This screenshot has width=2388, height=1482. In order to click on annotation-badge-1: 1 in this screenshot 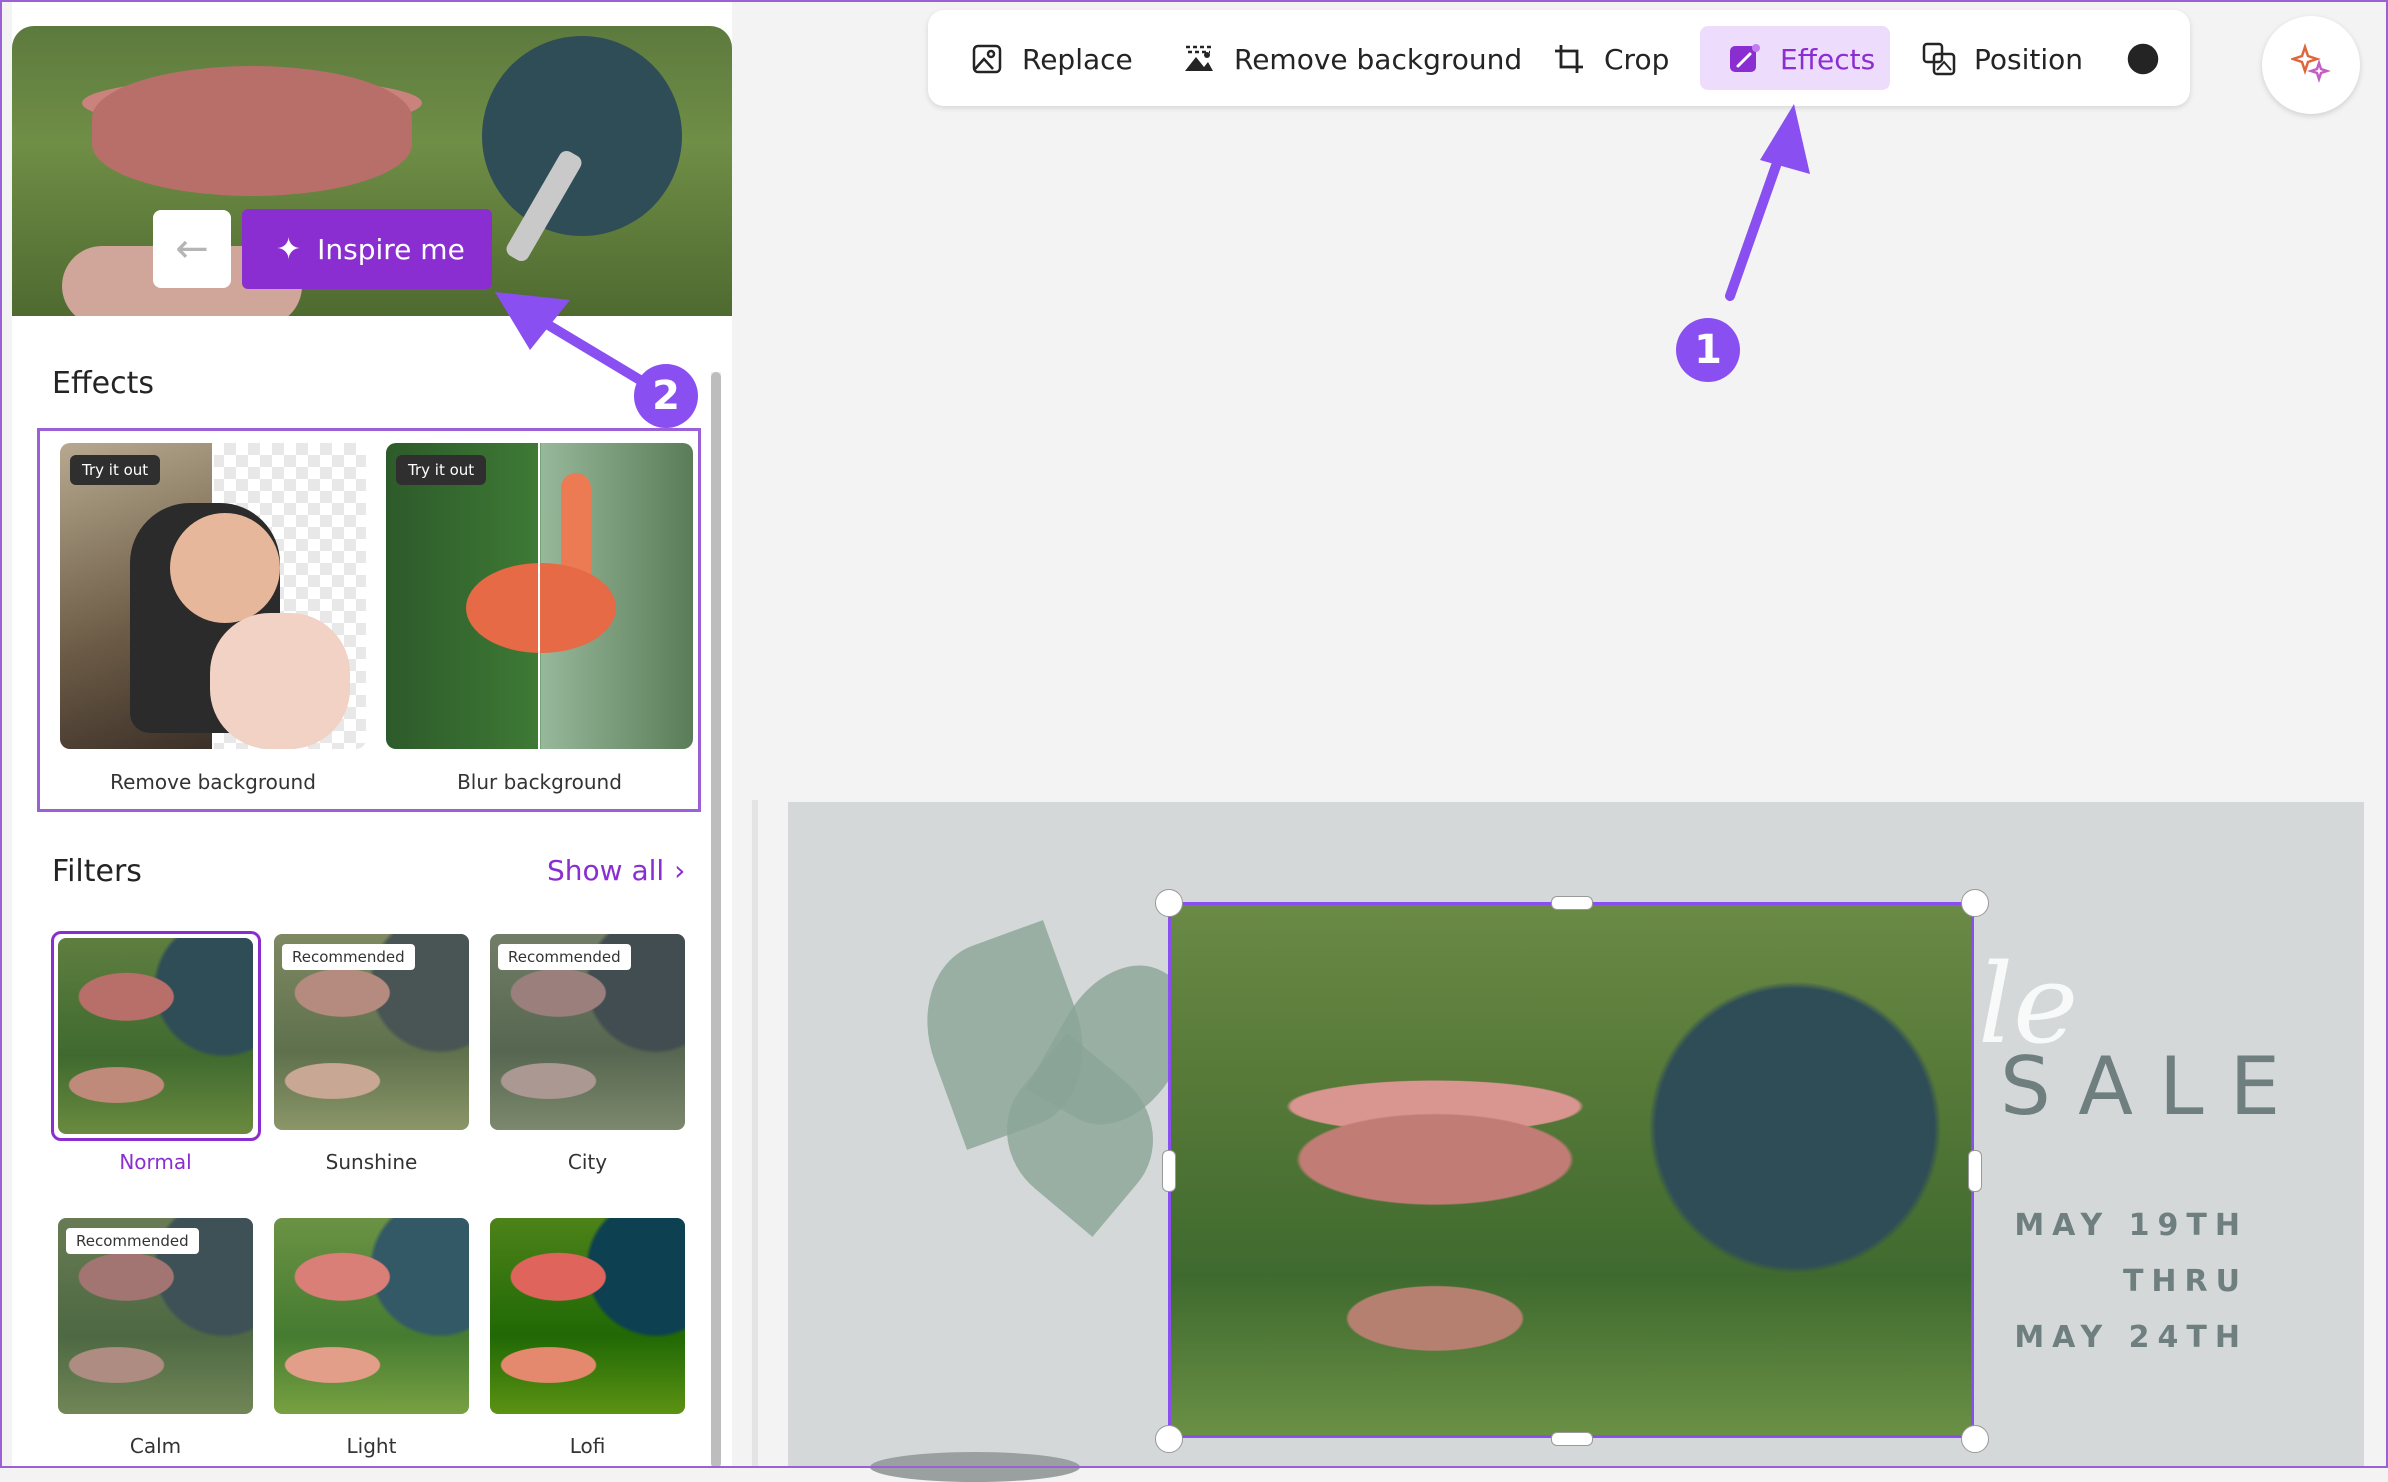, I will do `click(1708, 350)`.